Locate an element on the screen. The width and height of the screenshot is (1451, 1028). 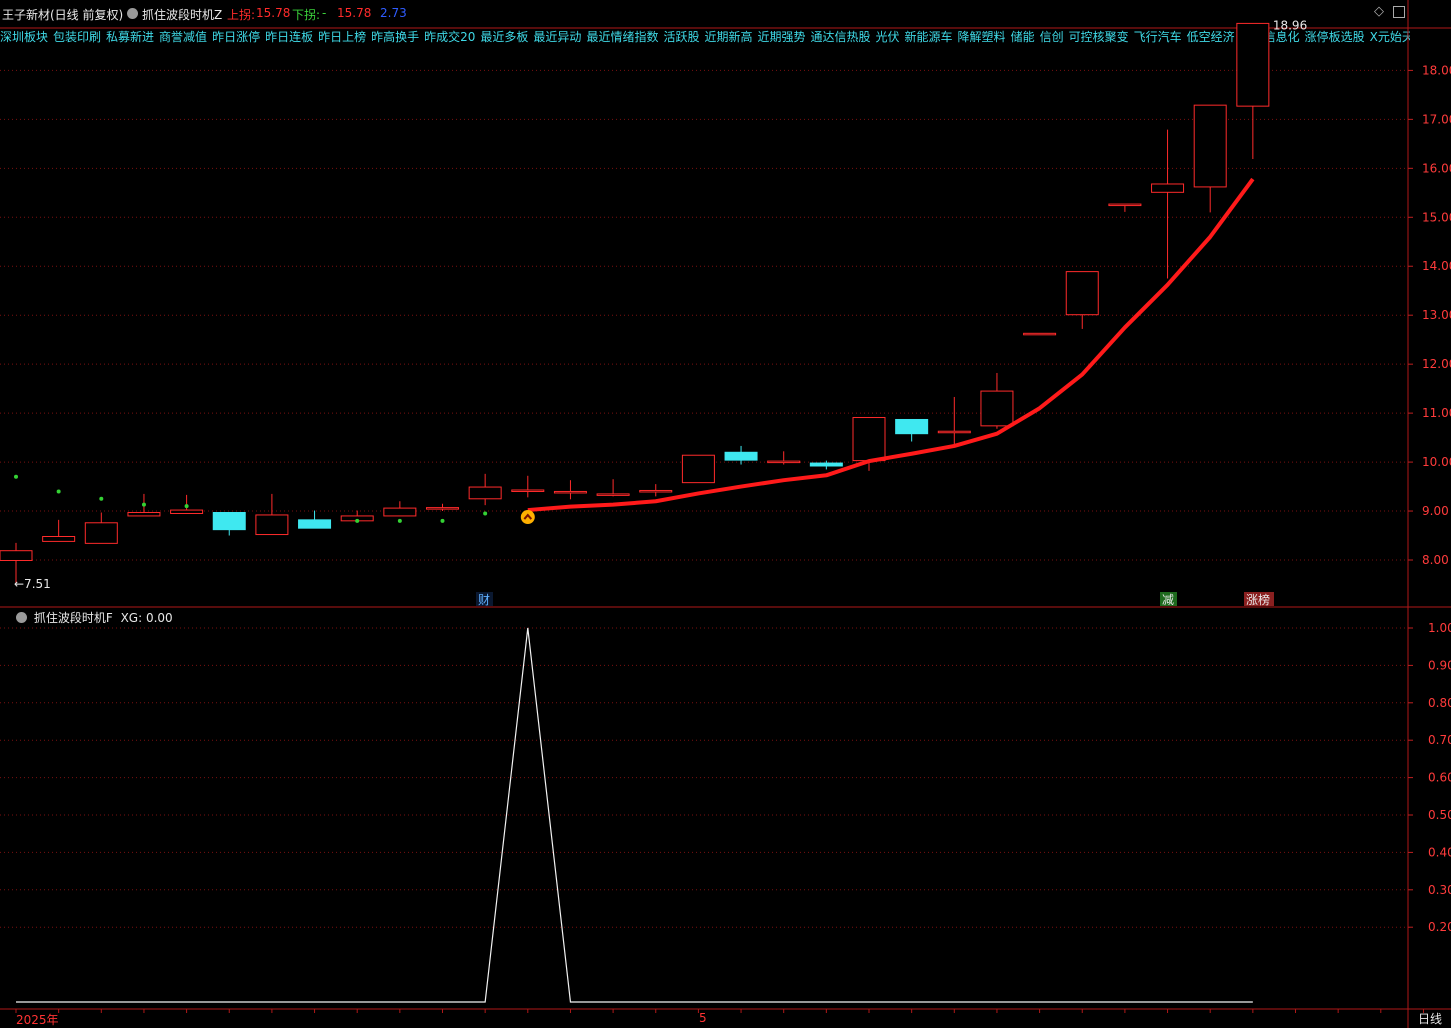
price-tick-label: 13.00 is located at coordinates (1436, 315).